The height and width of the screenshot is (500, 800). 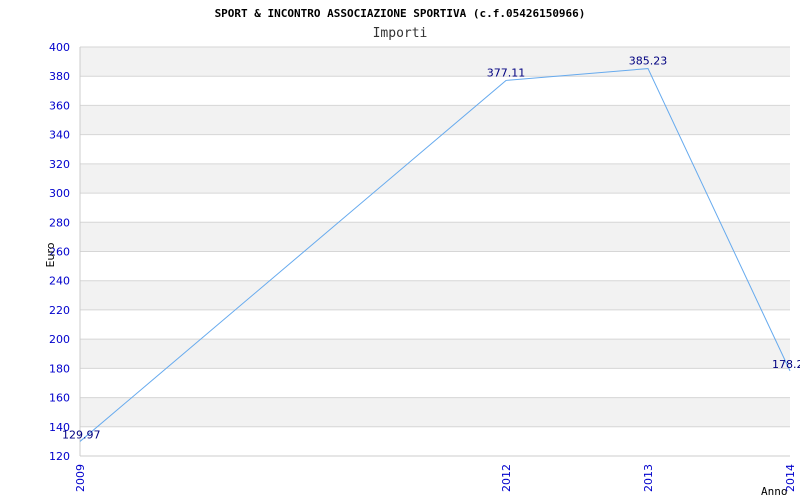 What do you see at coordinates (59, 339) in the screenshot?
I see `y-tick-label: 200` at bounding box center [59, 339].